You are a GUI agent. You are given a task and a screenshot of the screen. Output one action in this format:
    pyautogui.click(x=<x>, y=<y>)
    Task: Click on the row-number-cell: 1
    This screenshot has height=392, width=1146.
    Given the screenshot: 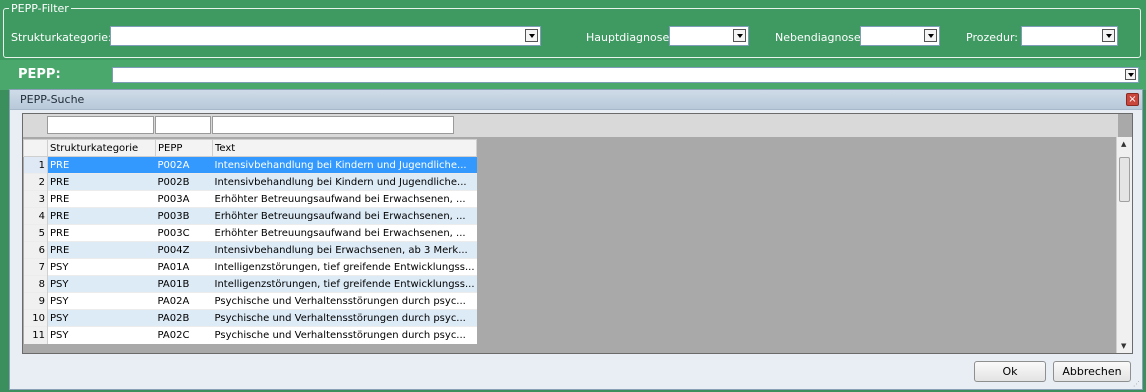 What is the action you would take?
    pyautogui.click(x=35, y=165)
    